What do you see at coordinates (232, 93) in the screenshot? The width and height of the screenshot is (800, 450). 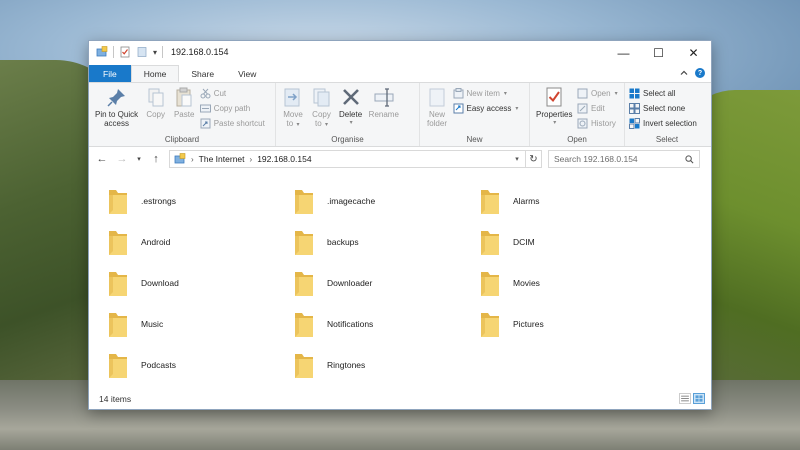 I see `cut-button: Cut` at bounding box center [232, 93].